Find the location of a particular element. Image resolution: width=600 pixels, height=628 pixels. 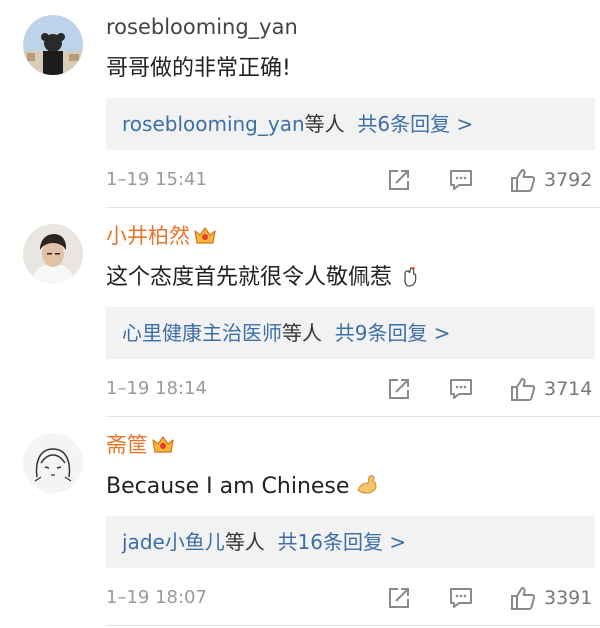

reply-count-link: 共9条回复 > is located at coordinates (393, 333).